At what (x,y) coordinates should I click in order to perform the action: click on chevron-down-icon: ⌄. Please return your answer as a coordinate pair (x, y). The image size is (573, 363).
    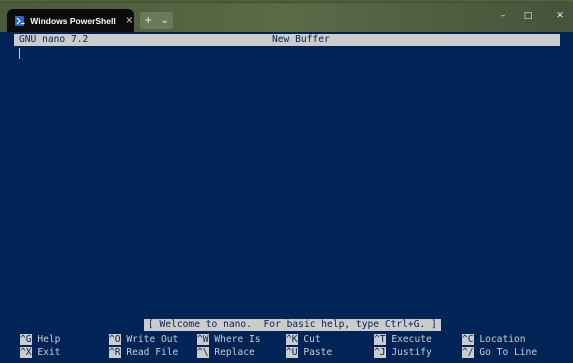
    Looking at the image, I should click on (165, 20).